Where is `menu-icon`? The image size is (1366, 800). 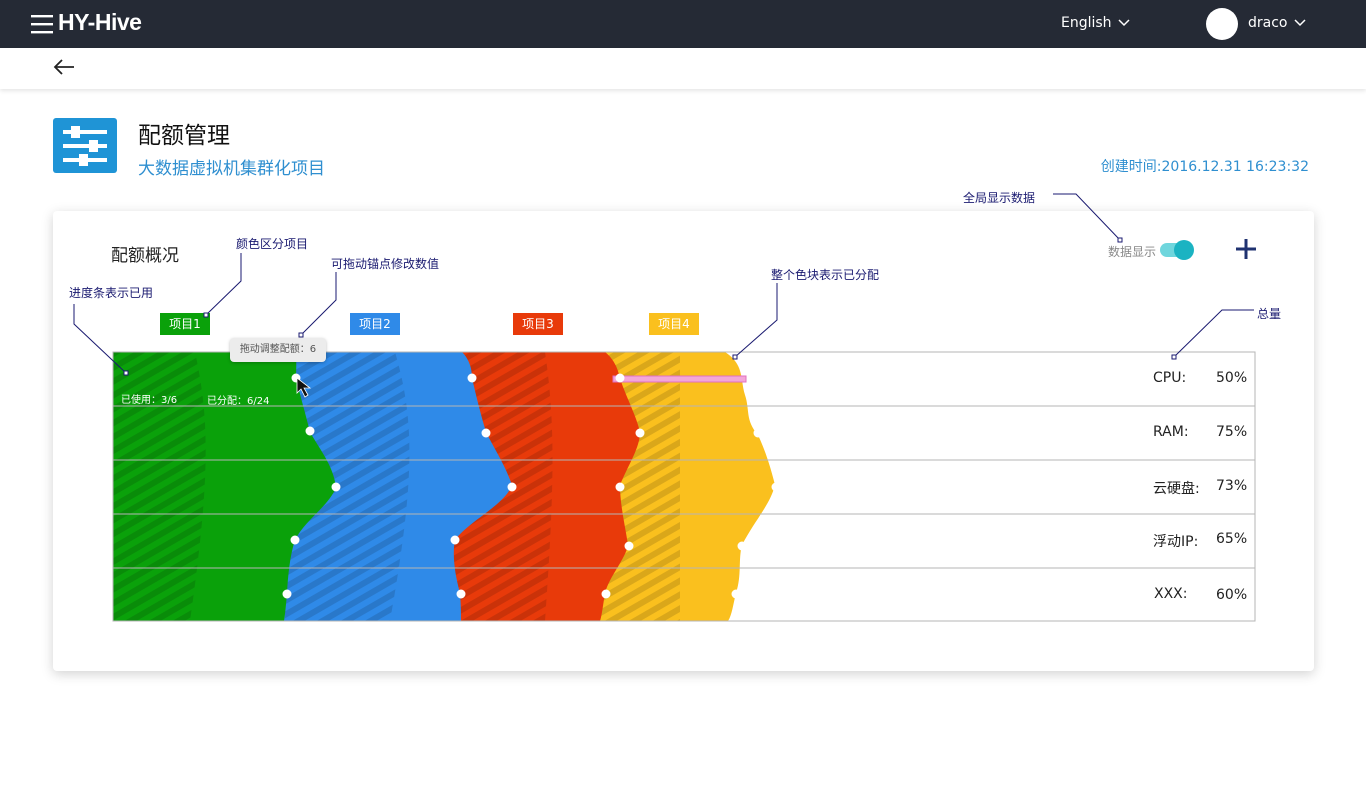 menu-icon is located at coordinates (42, 24).